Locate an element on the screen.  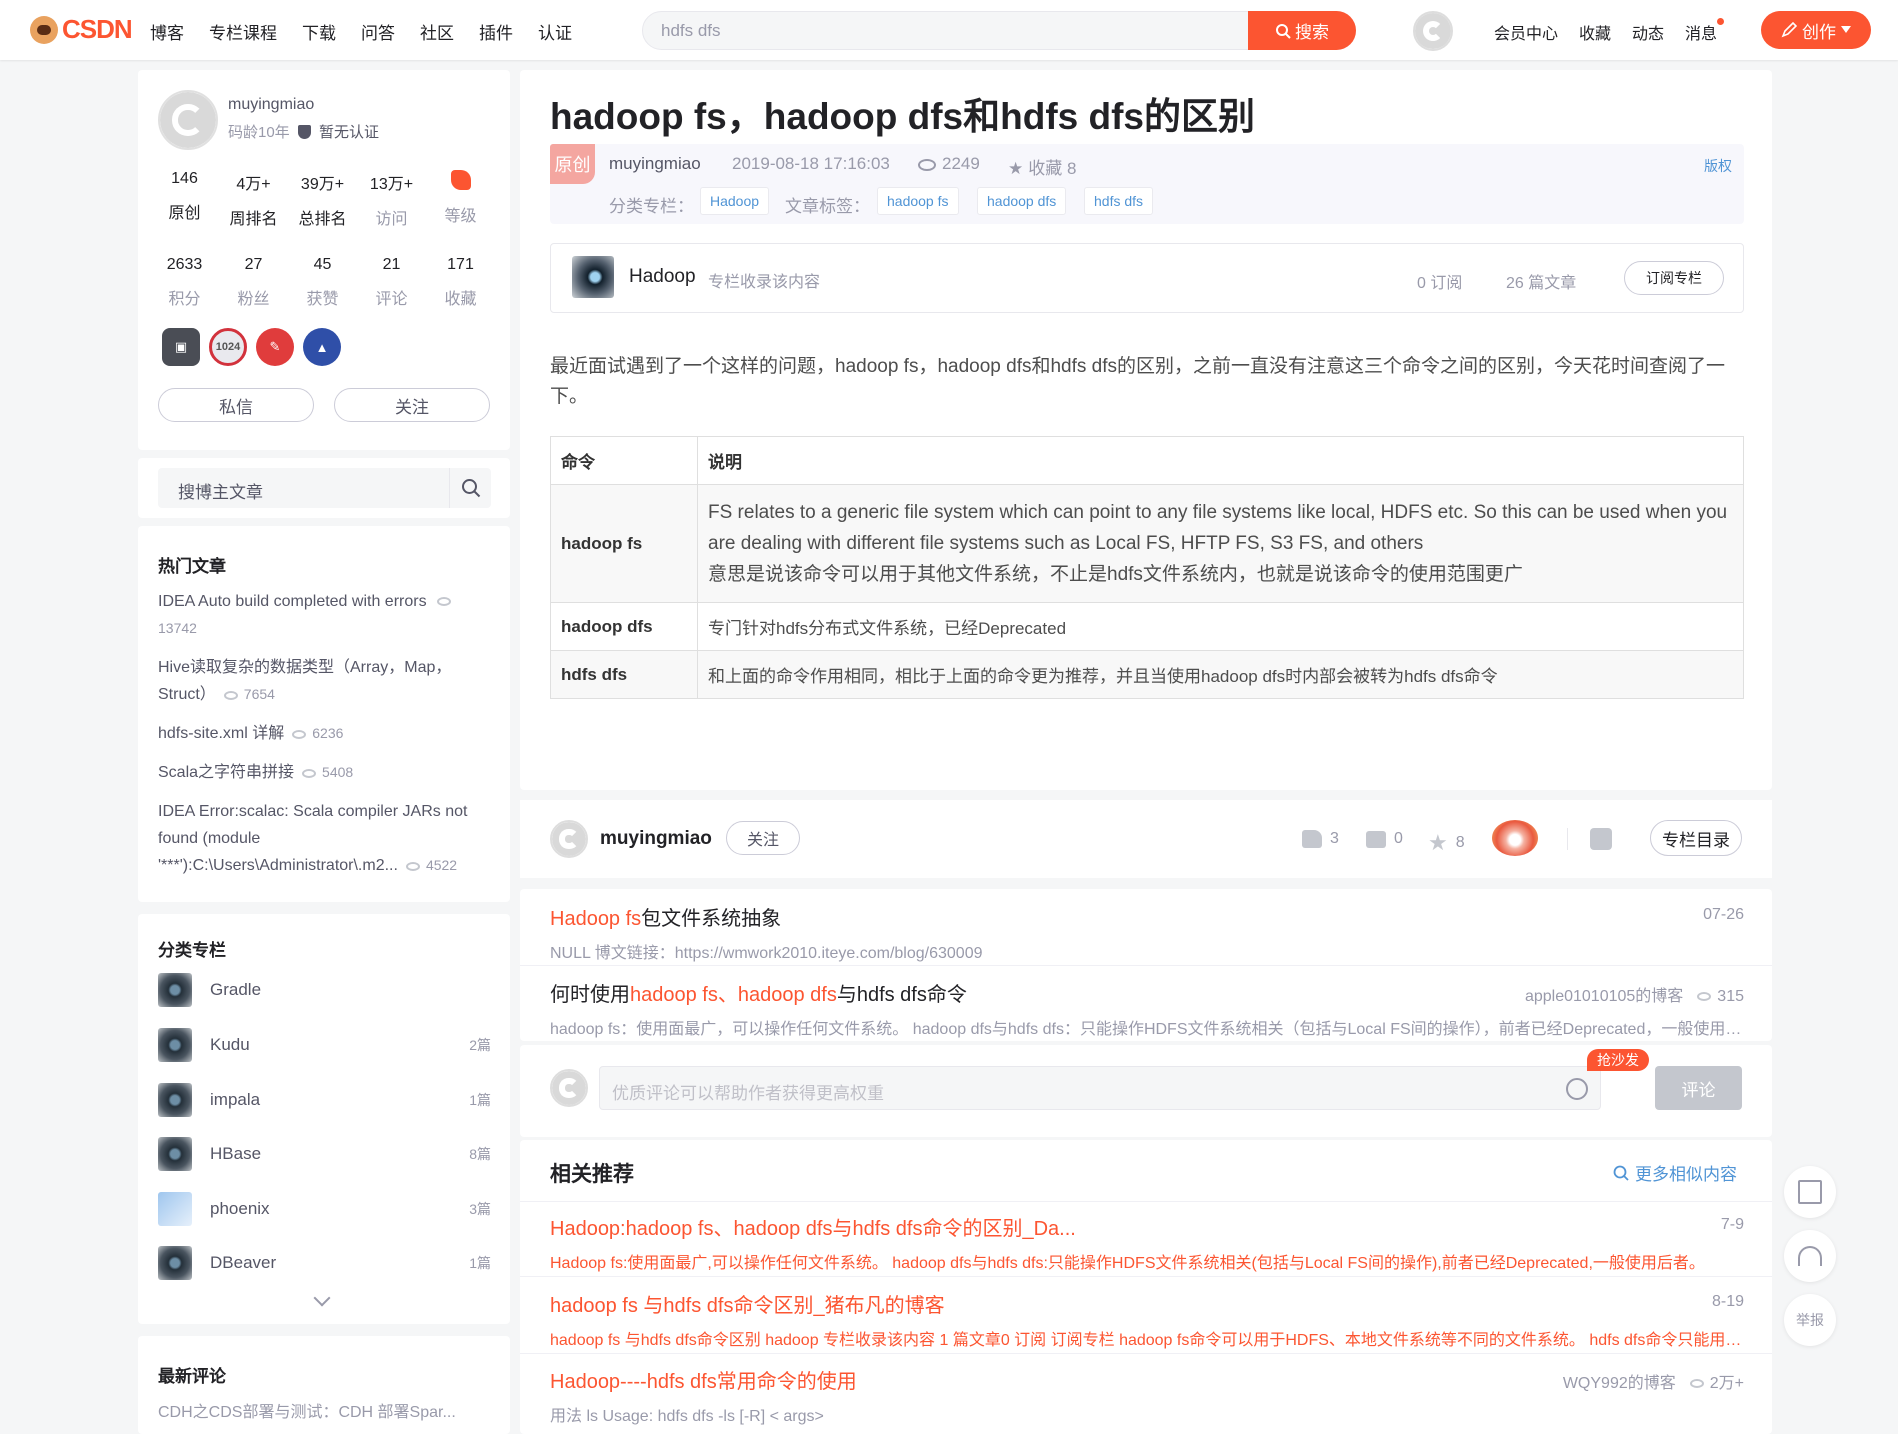
nav-blog: 博客 is located at coordinates (167, 31).